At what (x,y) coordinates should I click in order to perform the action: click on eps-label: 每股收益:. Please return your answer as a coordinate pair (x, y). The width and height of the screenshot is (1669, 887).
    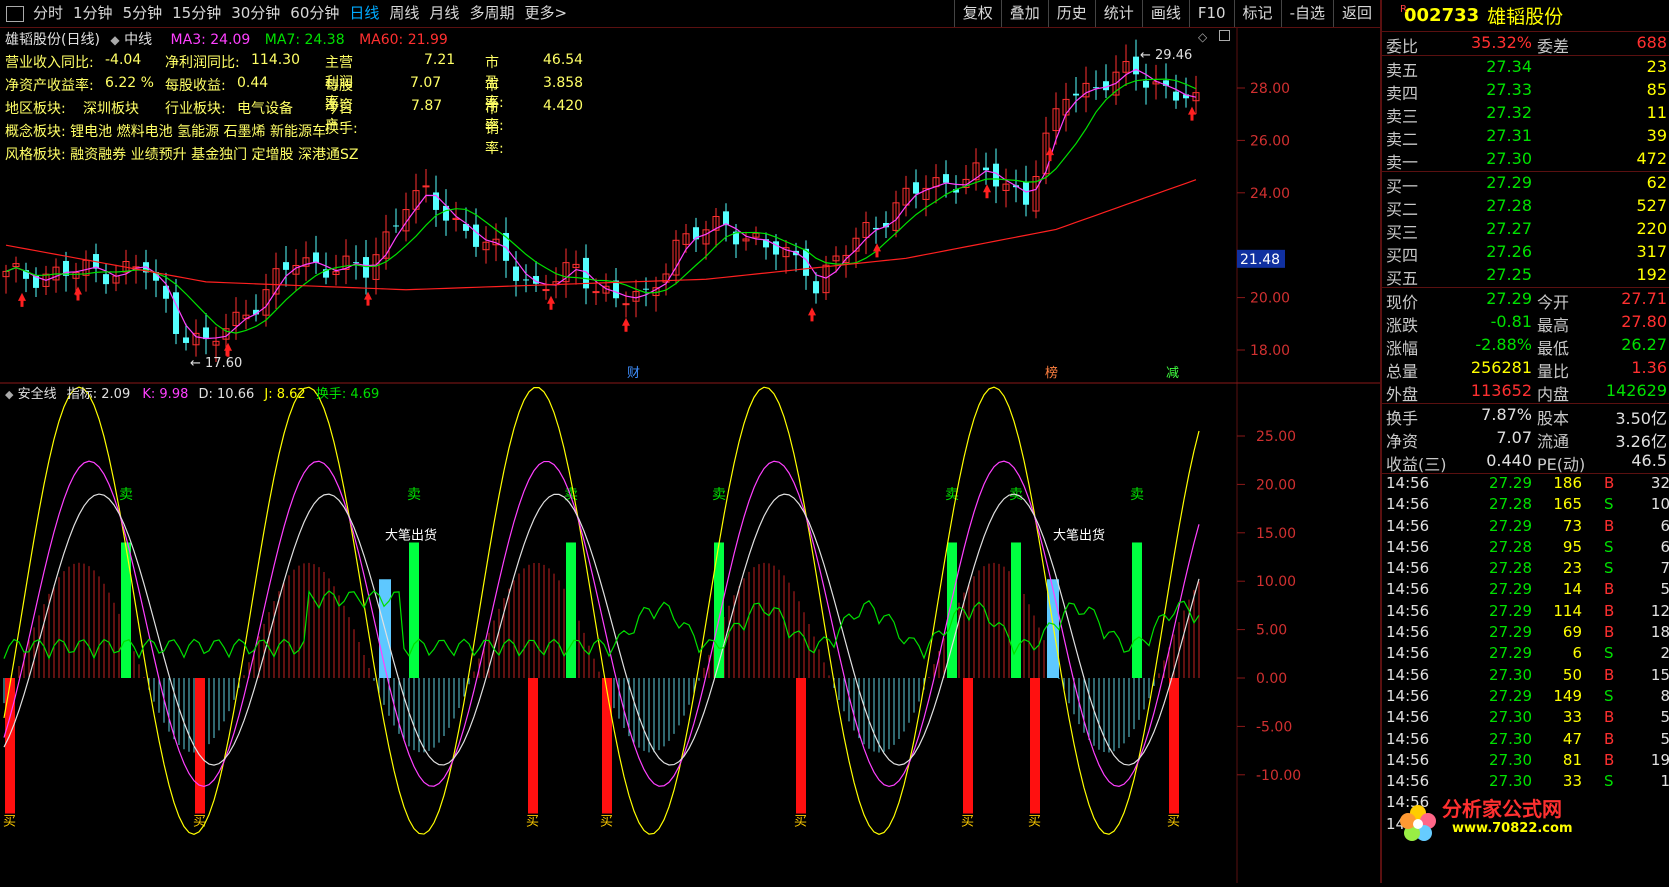
    Looking at the image, I should click on (195, 86).